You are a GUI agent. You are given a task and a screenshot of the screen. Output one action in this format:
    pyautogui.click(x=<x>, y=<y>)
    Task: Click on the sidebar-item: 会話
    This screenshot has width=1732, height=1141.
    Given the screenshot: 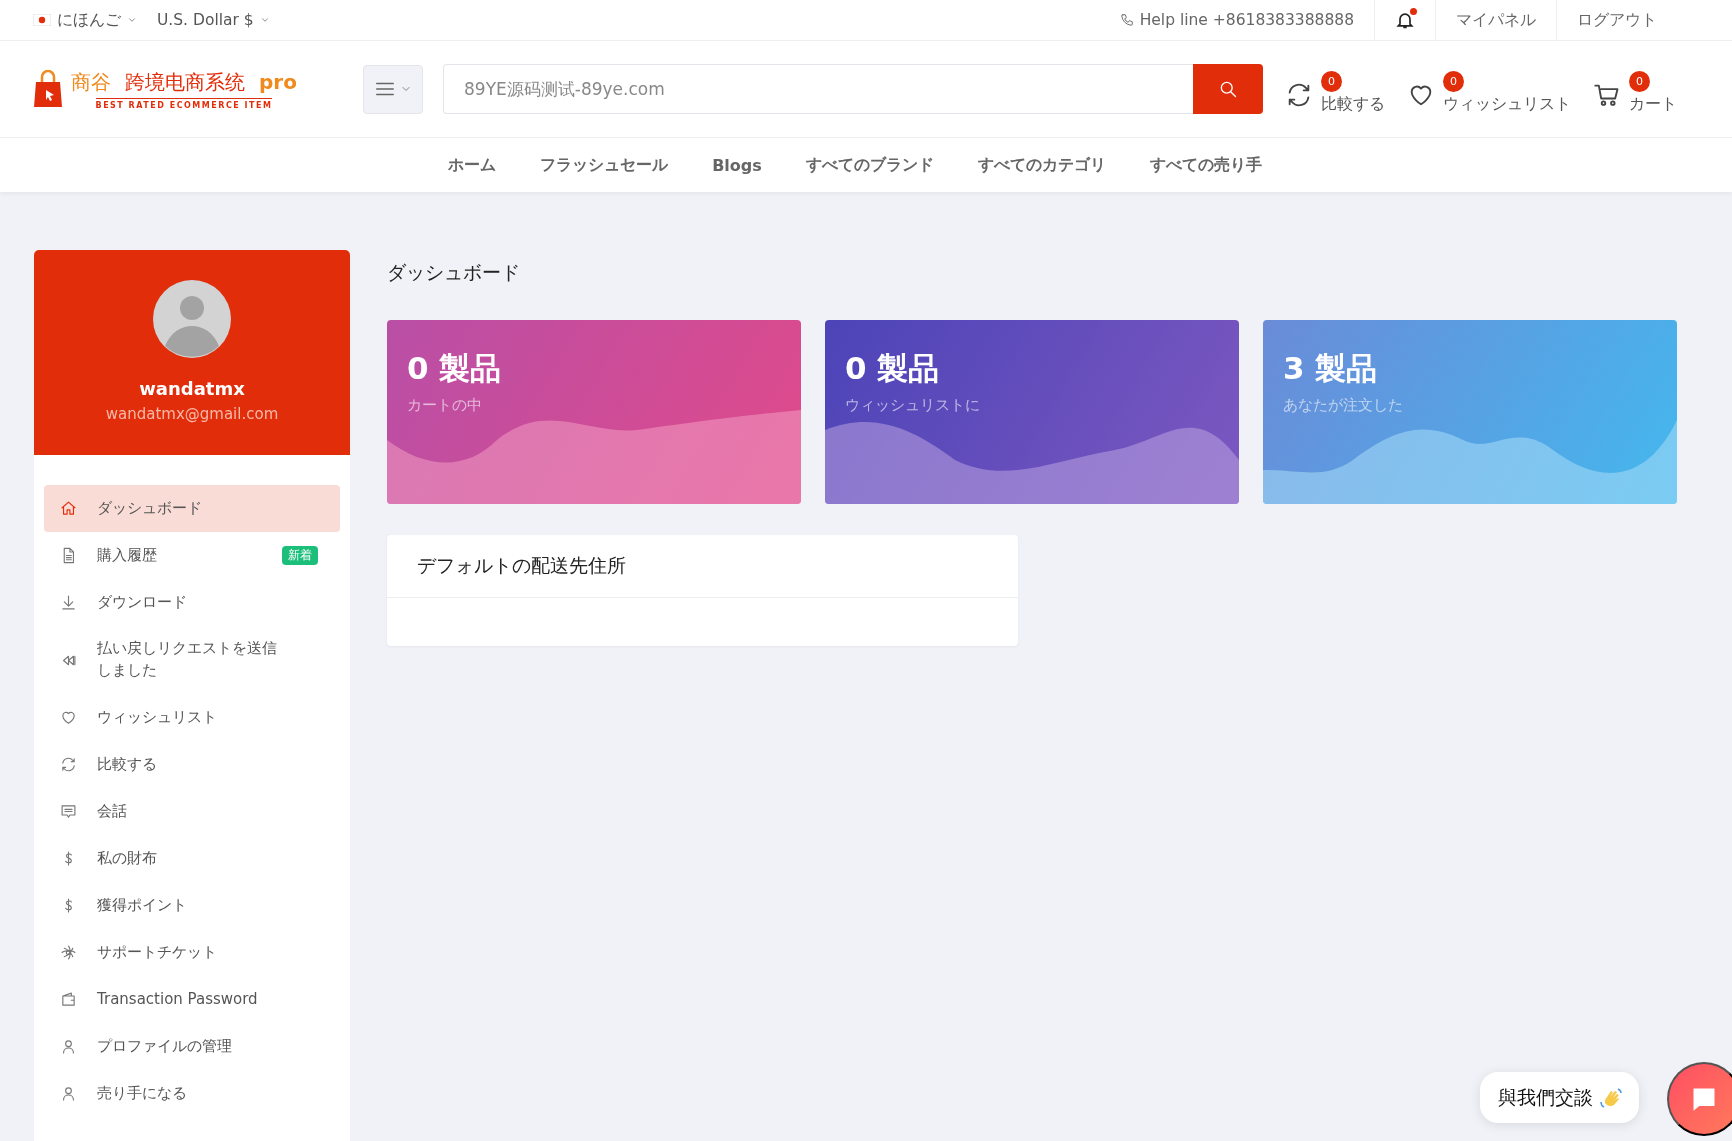 What is the action you would take?
    pyautogui.click(x=192, y=811)
    